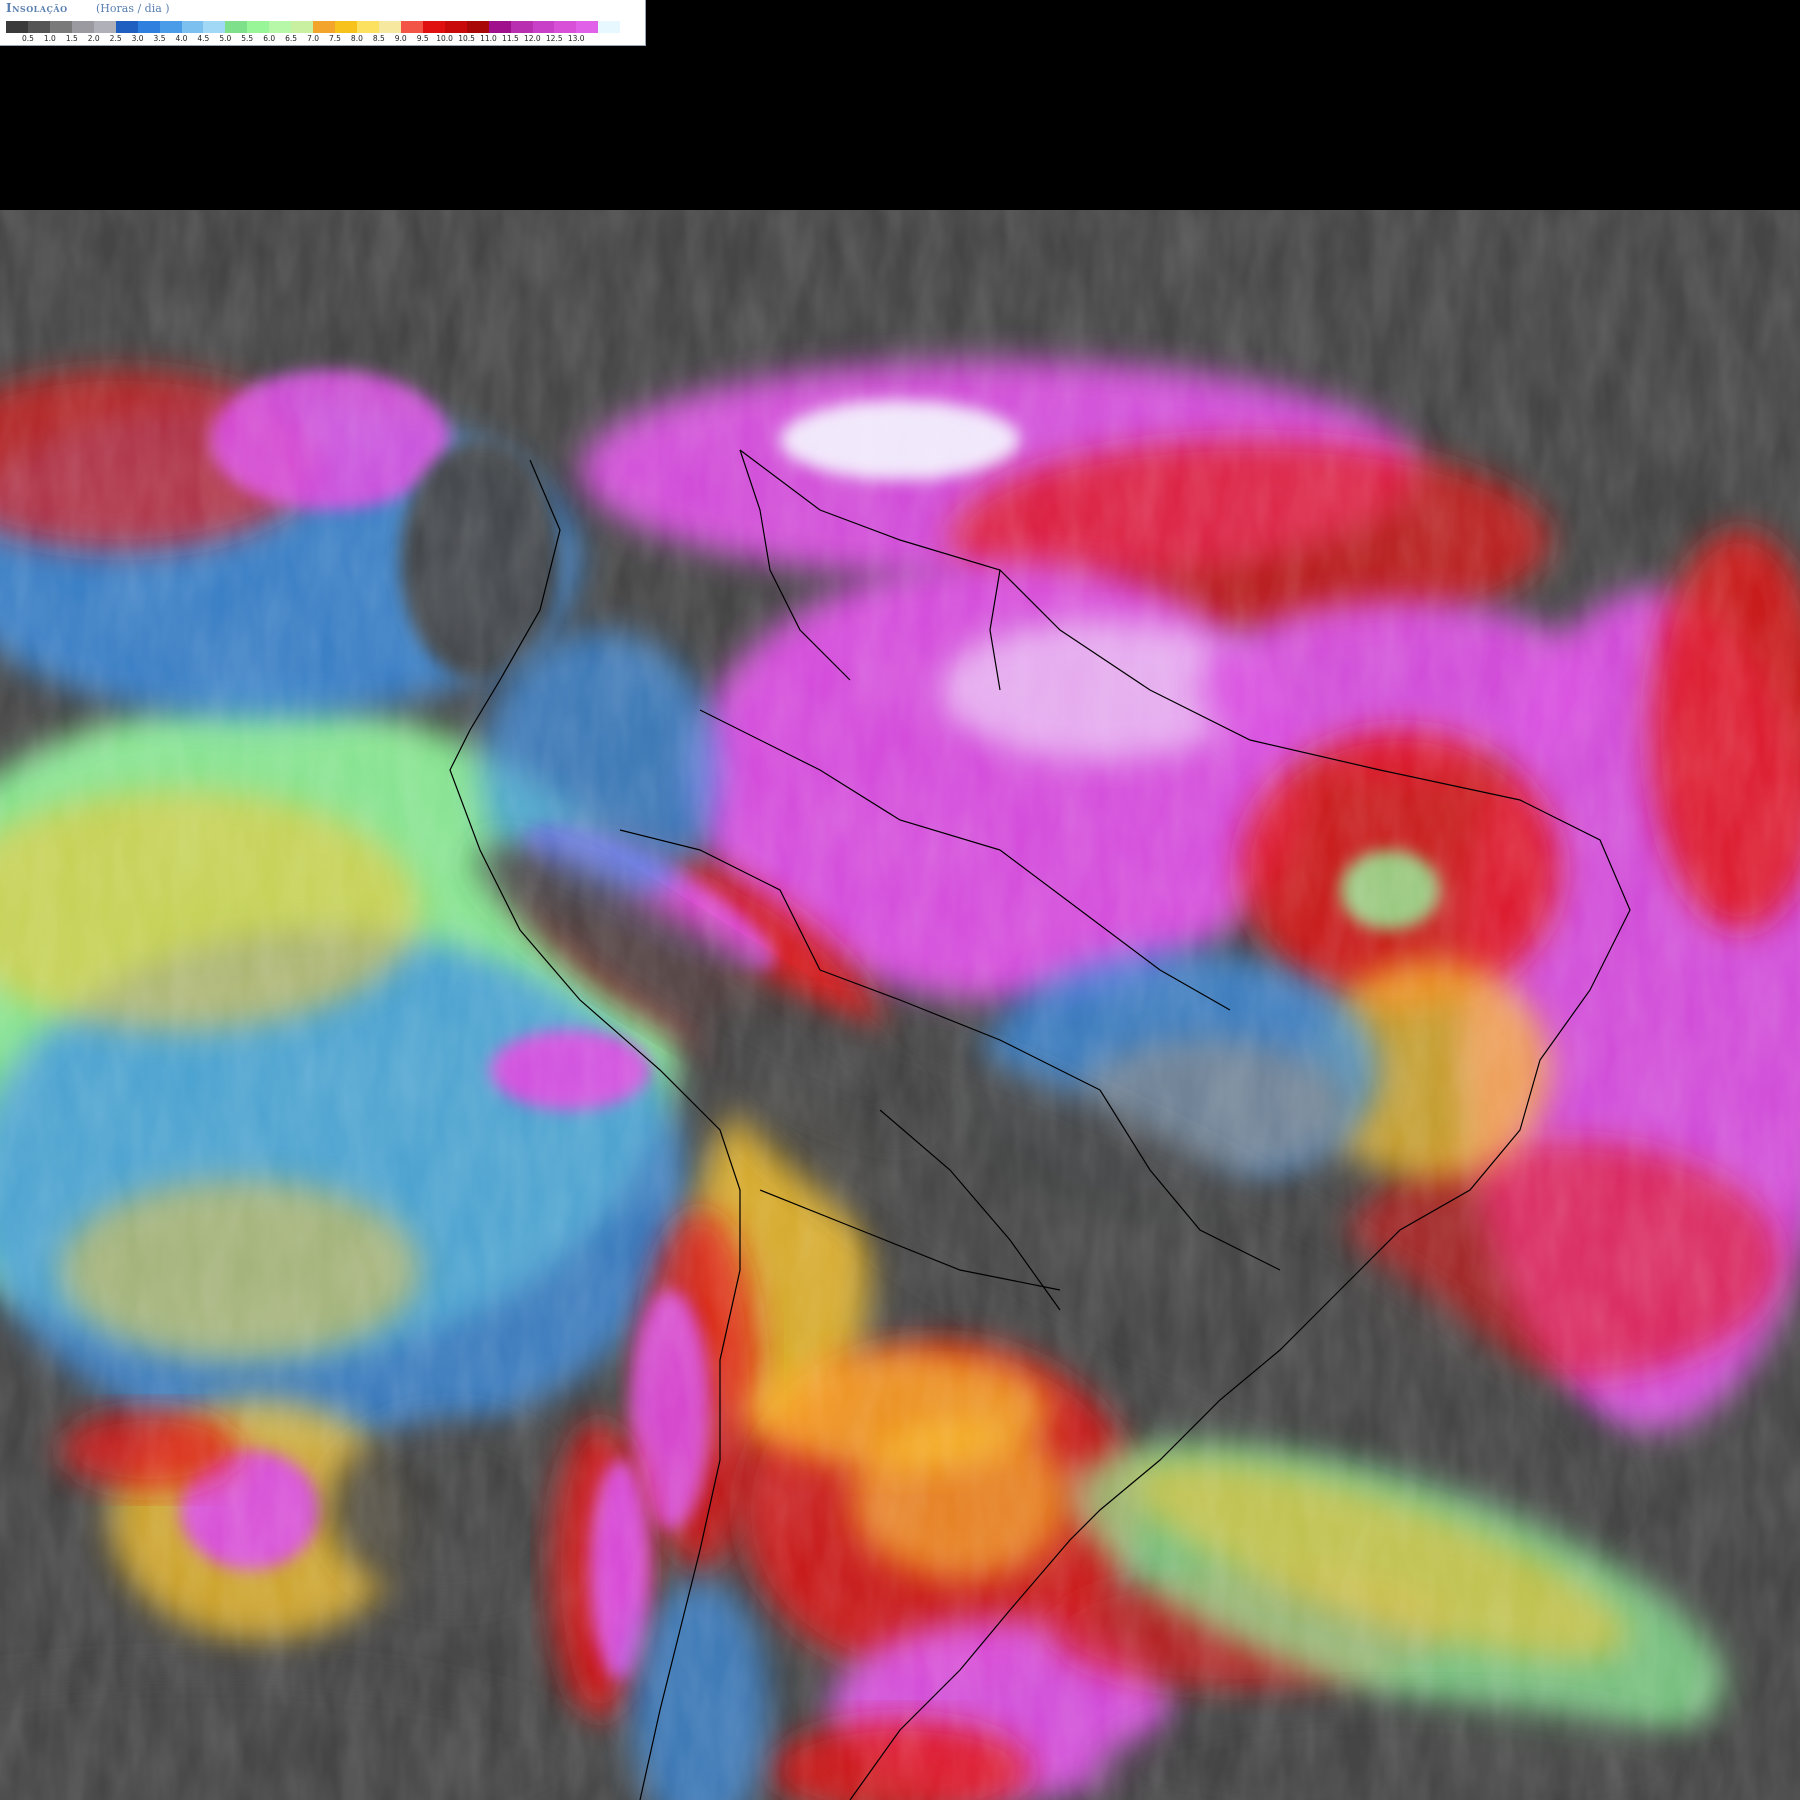 This screenshot has height=1800, width=1800. I want to click on legend-color-bar, so click(324, 27).